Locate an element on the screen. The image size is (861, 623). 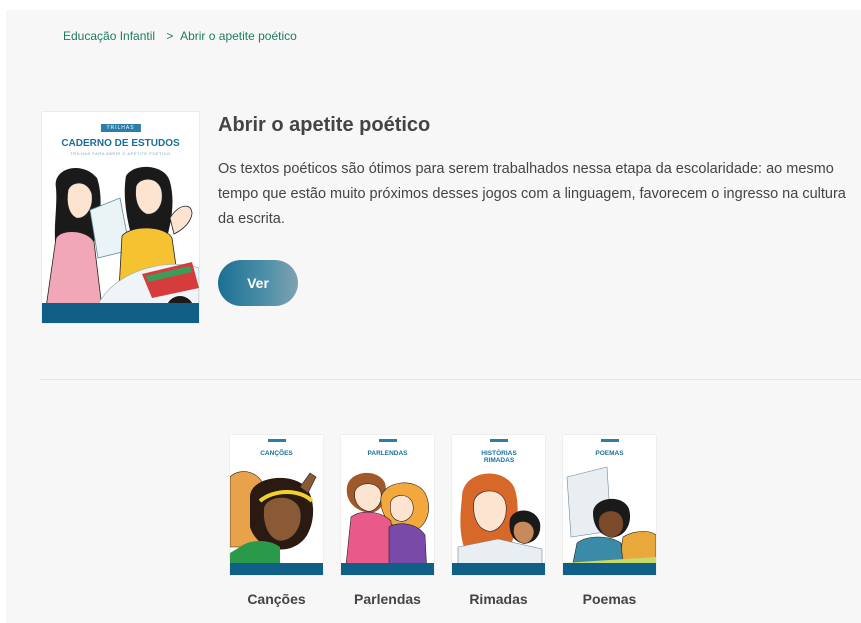
book-cover-parlendas: PARLENDAS is located at coordinates (387, 505).